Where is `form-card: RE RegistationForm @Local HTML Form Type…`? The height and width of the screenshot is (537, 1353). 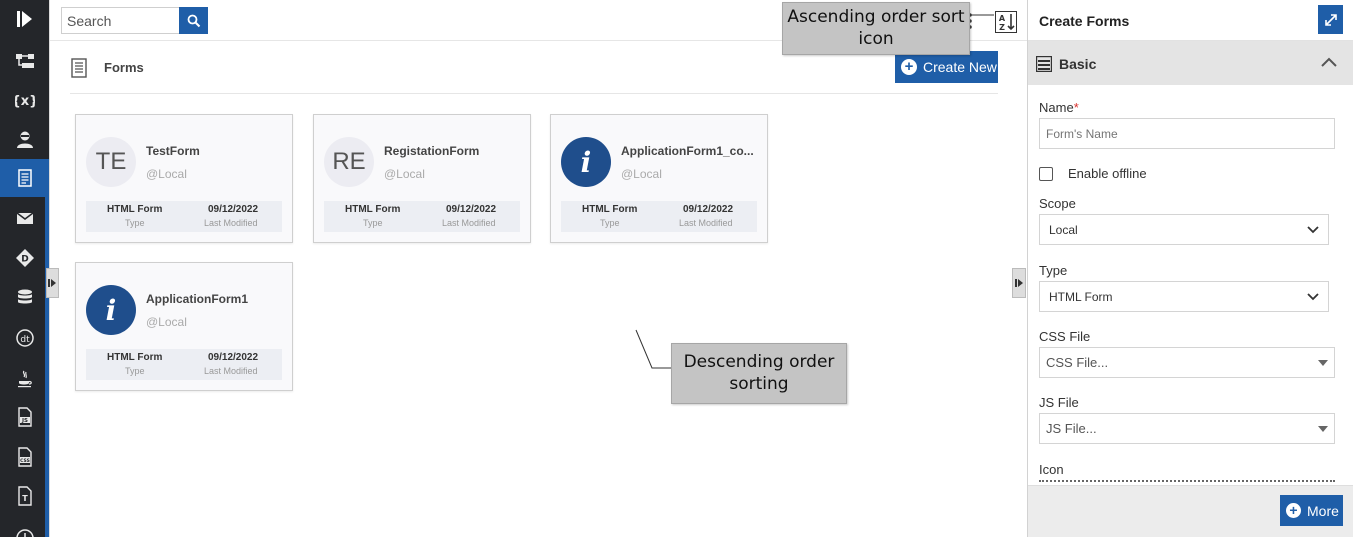
form-card: RE RegistationForm @Local HTML Form Type… is located at coordinates (422, 178).